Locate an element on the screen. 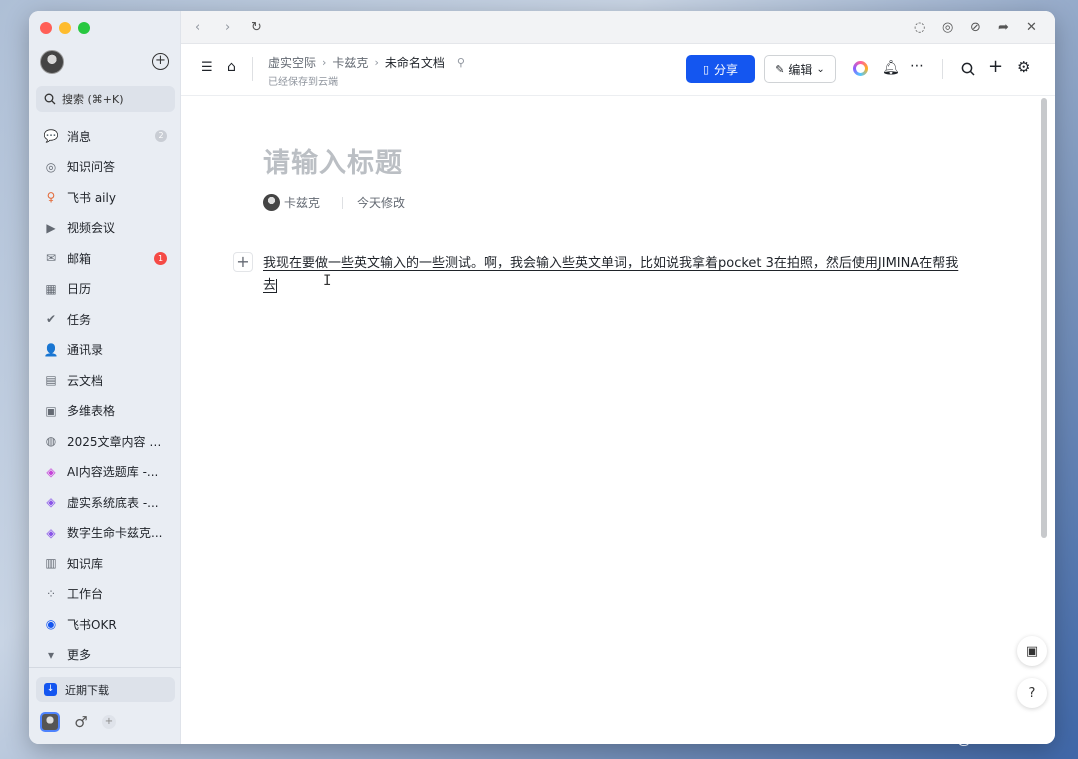  add-account-icon: + is located at coordinates (109, 722).